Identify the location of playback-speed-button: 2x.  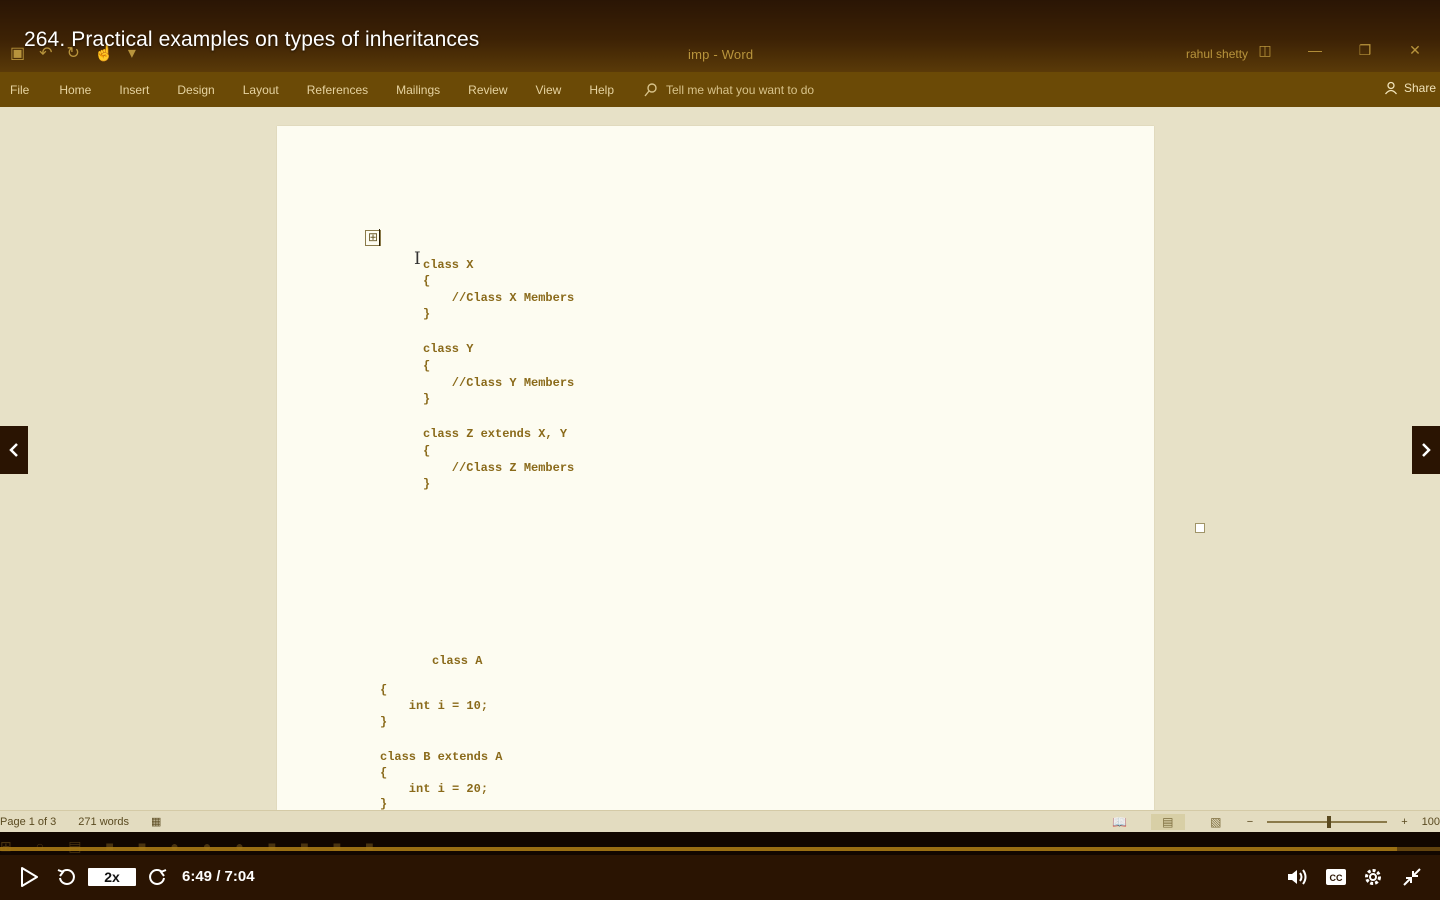
(112, 877).